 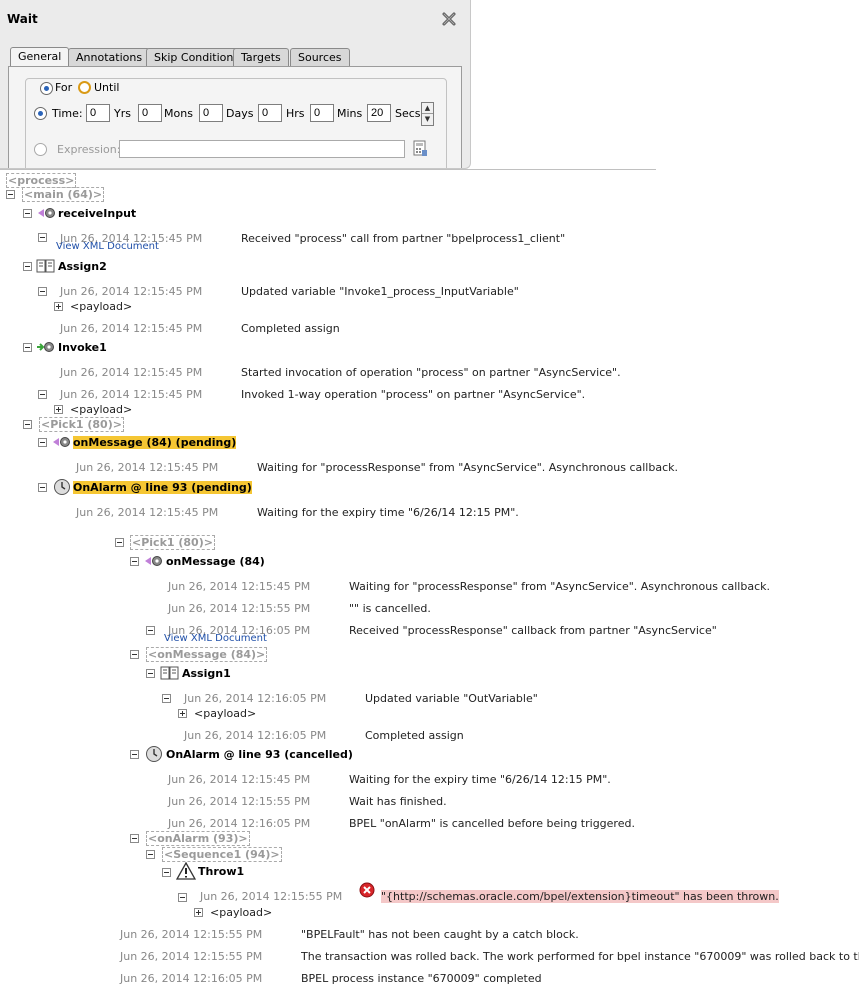 What do you see at coordinates (270, 113) in the screenshot?
I see `hours-input` at bounding box center [270, 113].